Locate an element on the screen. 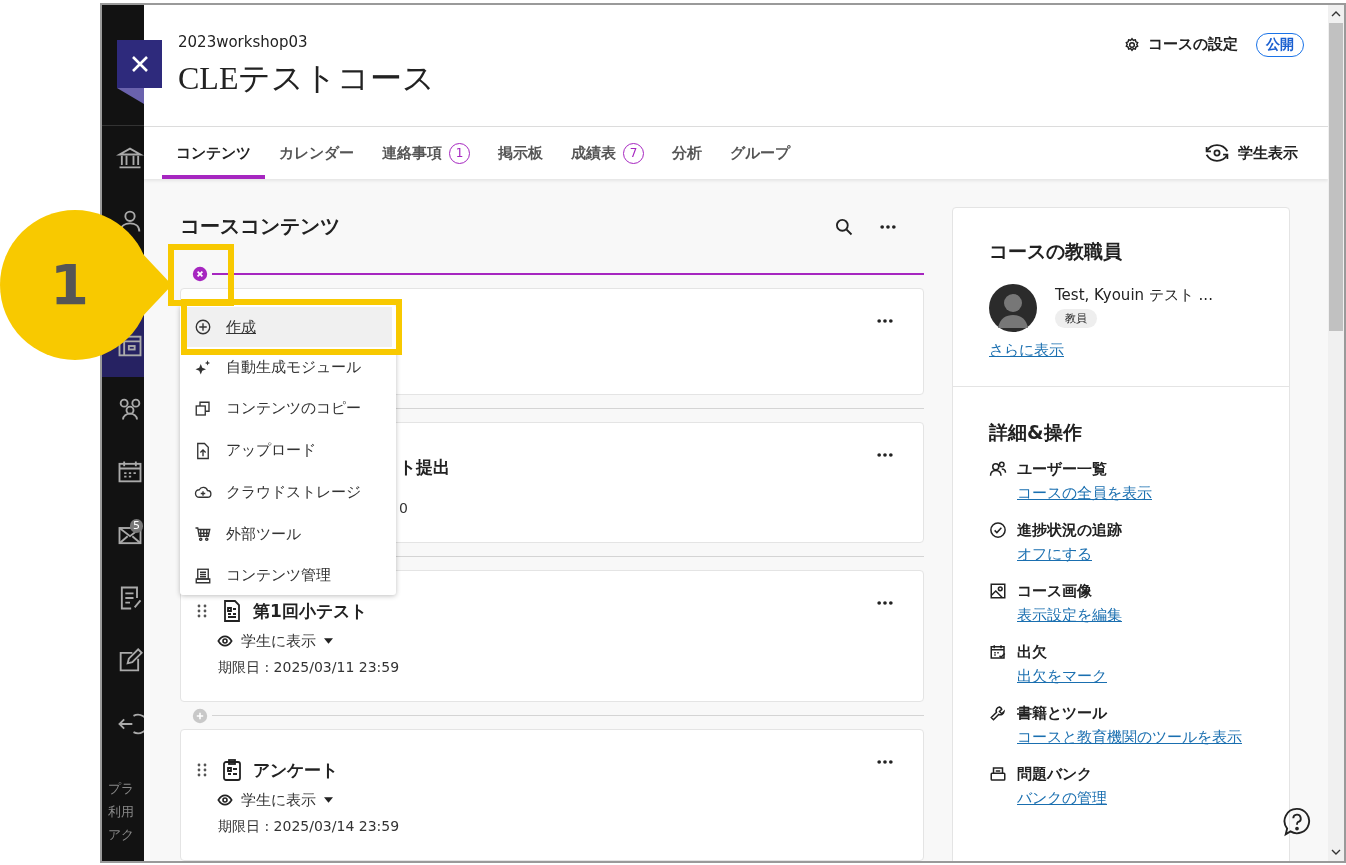 The height and width of the screenshot is (865, 1346). footer-link: プラ is located at coordinates (126, 788).